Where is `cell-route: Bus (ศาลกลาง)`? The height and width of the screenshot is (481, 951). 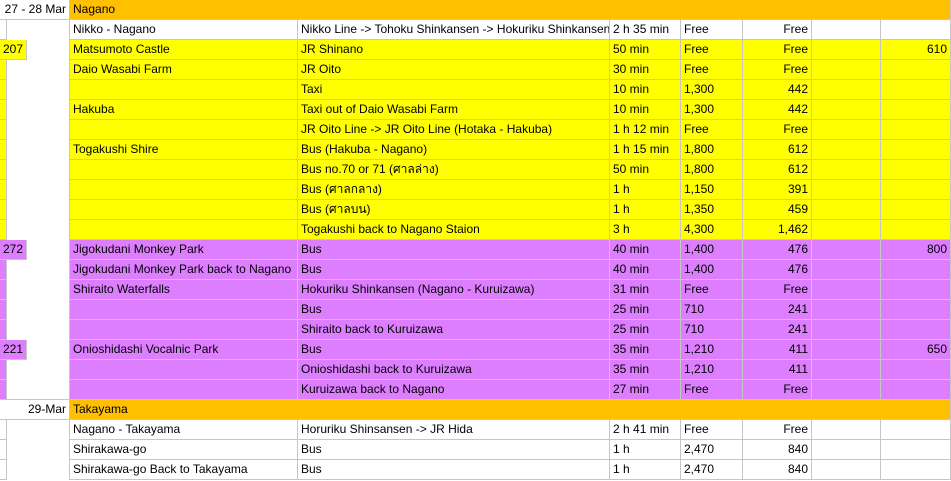
cell-route: Bus (ศาลกลาง) is located at coordinates (454, 190).